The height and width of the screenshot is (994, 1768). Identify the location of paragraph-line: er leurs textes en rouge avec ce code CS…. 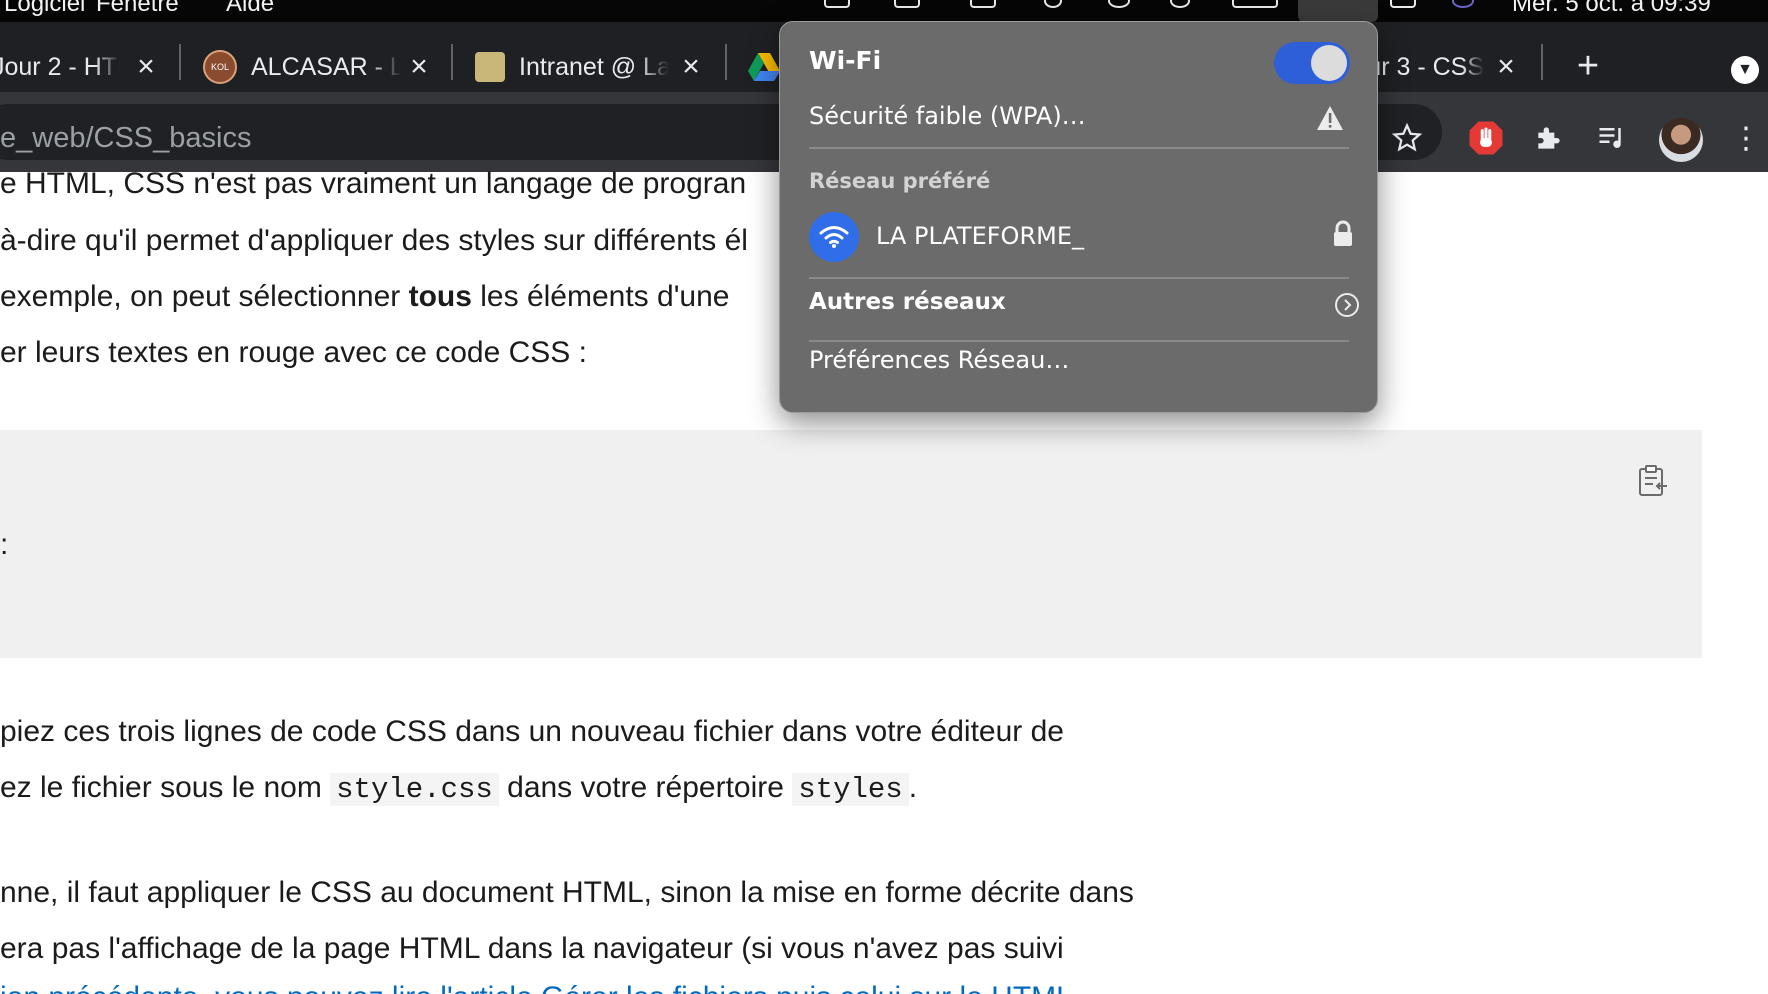
(293, 352).